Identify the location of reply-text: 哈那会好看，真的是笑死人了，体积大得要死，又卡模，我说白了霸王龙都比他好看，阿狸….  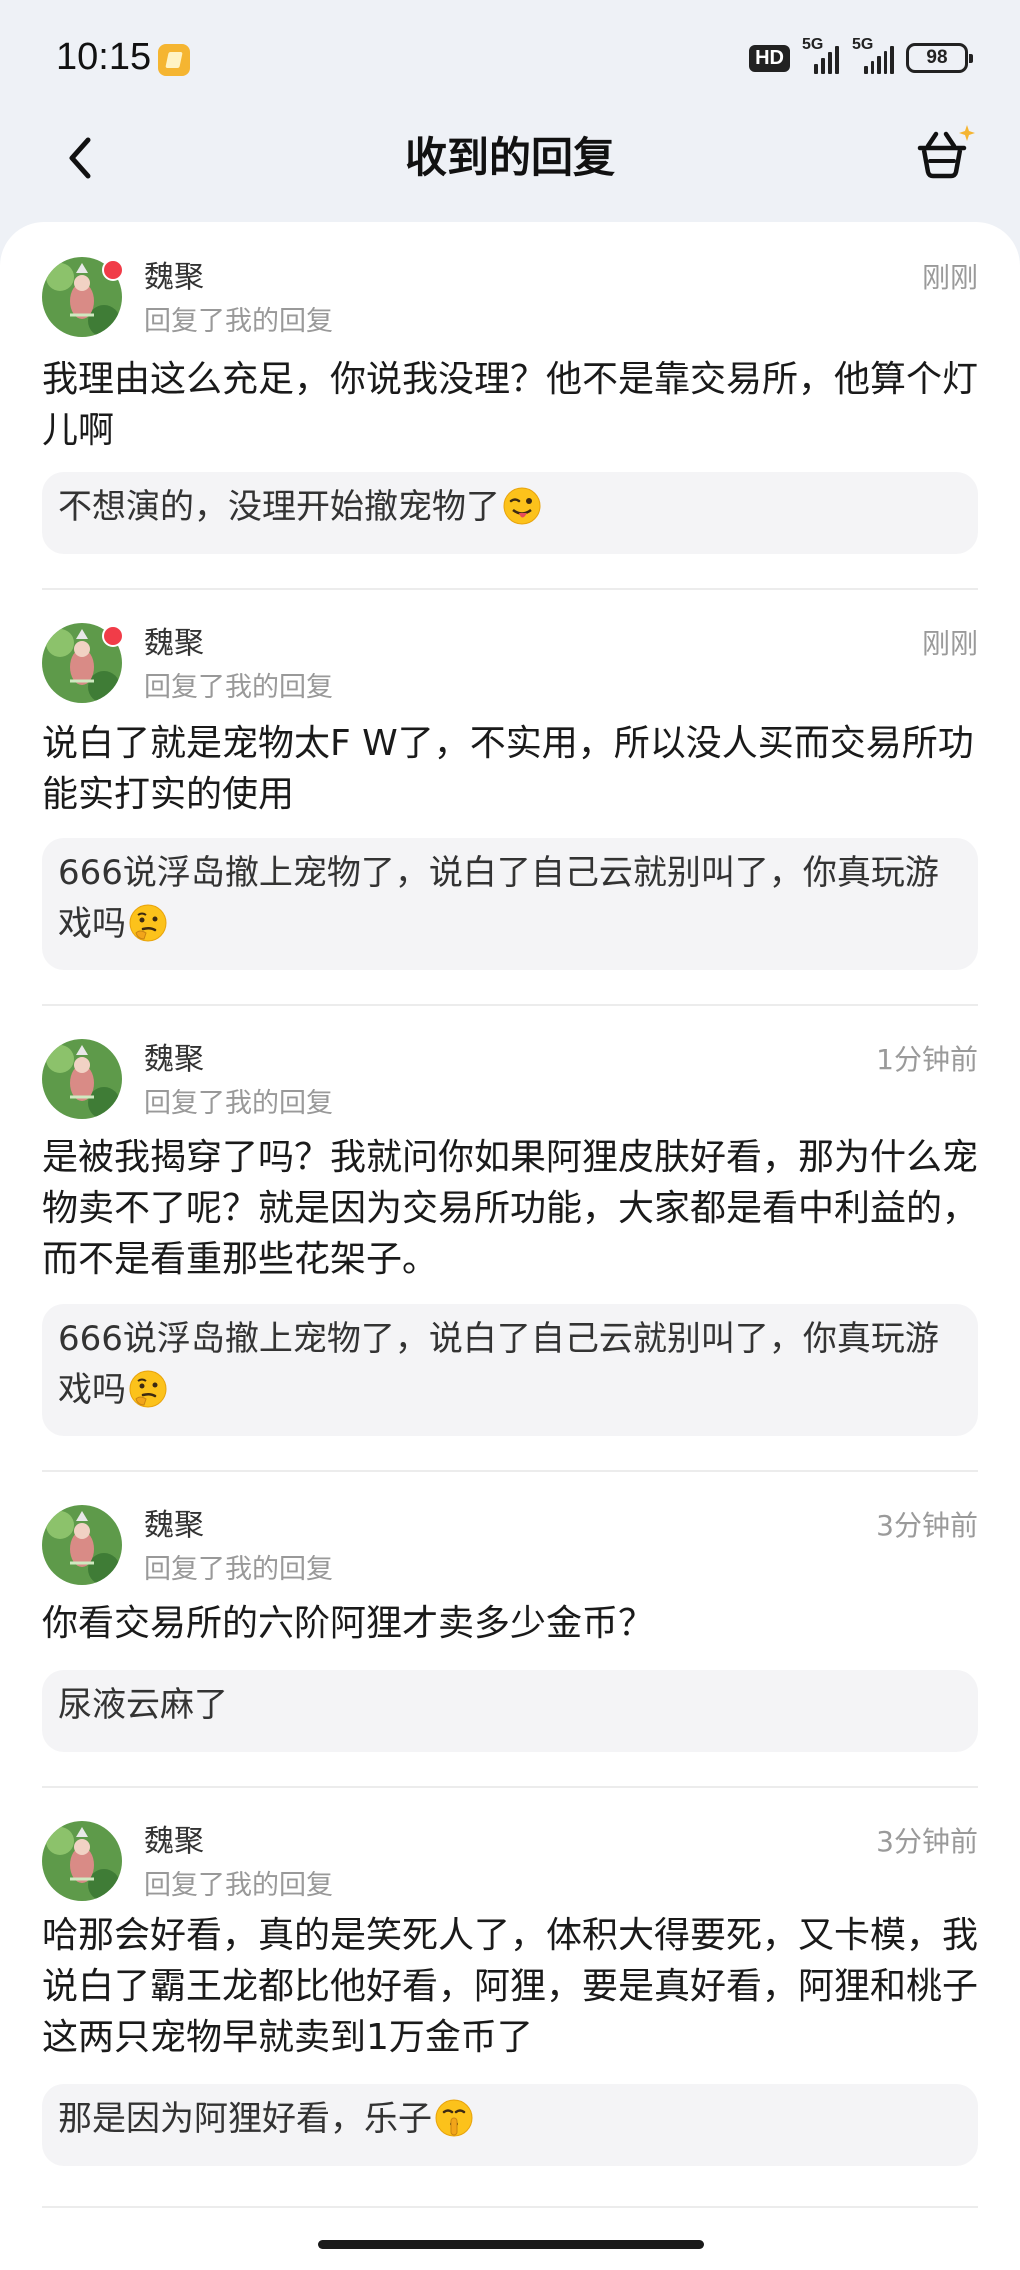
(510, 1986).